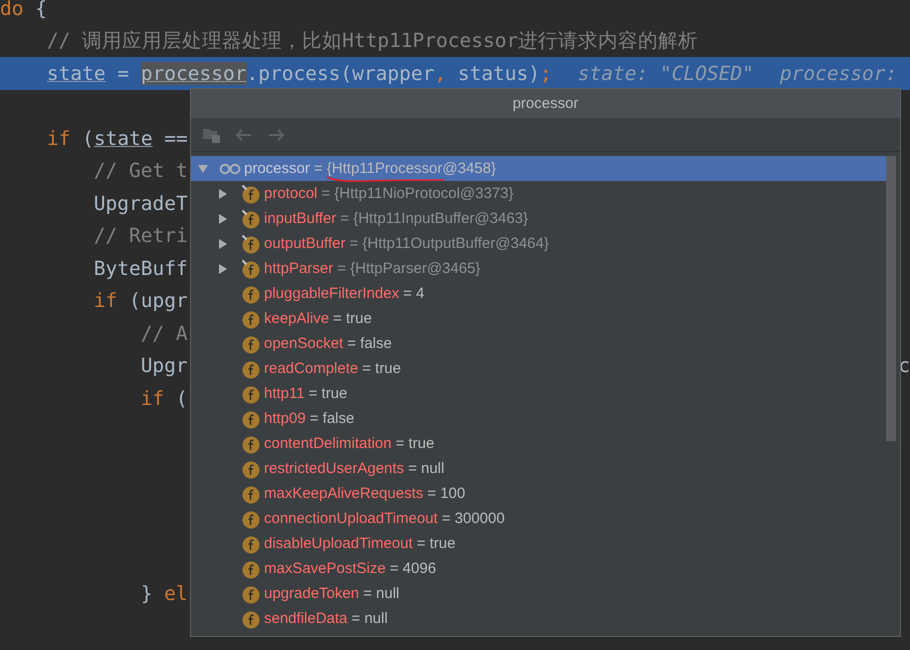  What do you see at coordinates (141, 268) in the screenshot?
I see `code-text: ByteBuff` at bounding box center [141, 268].